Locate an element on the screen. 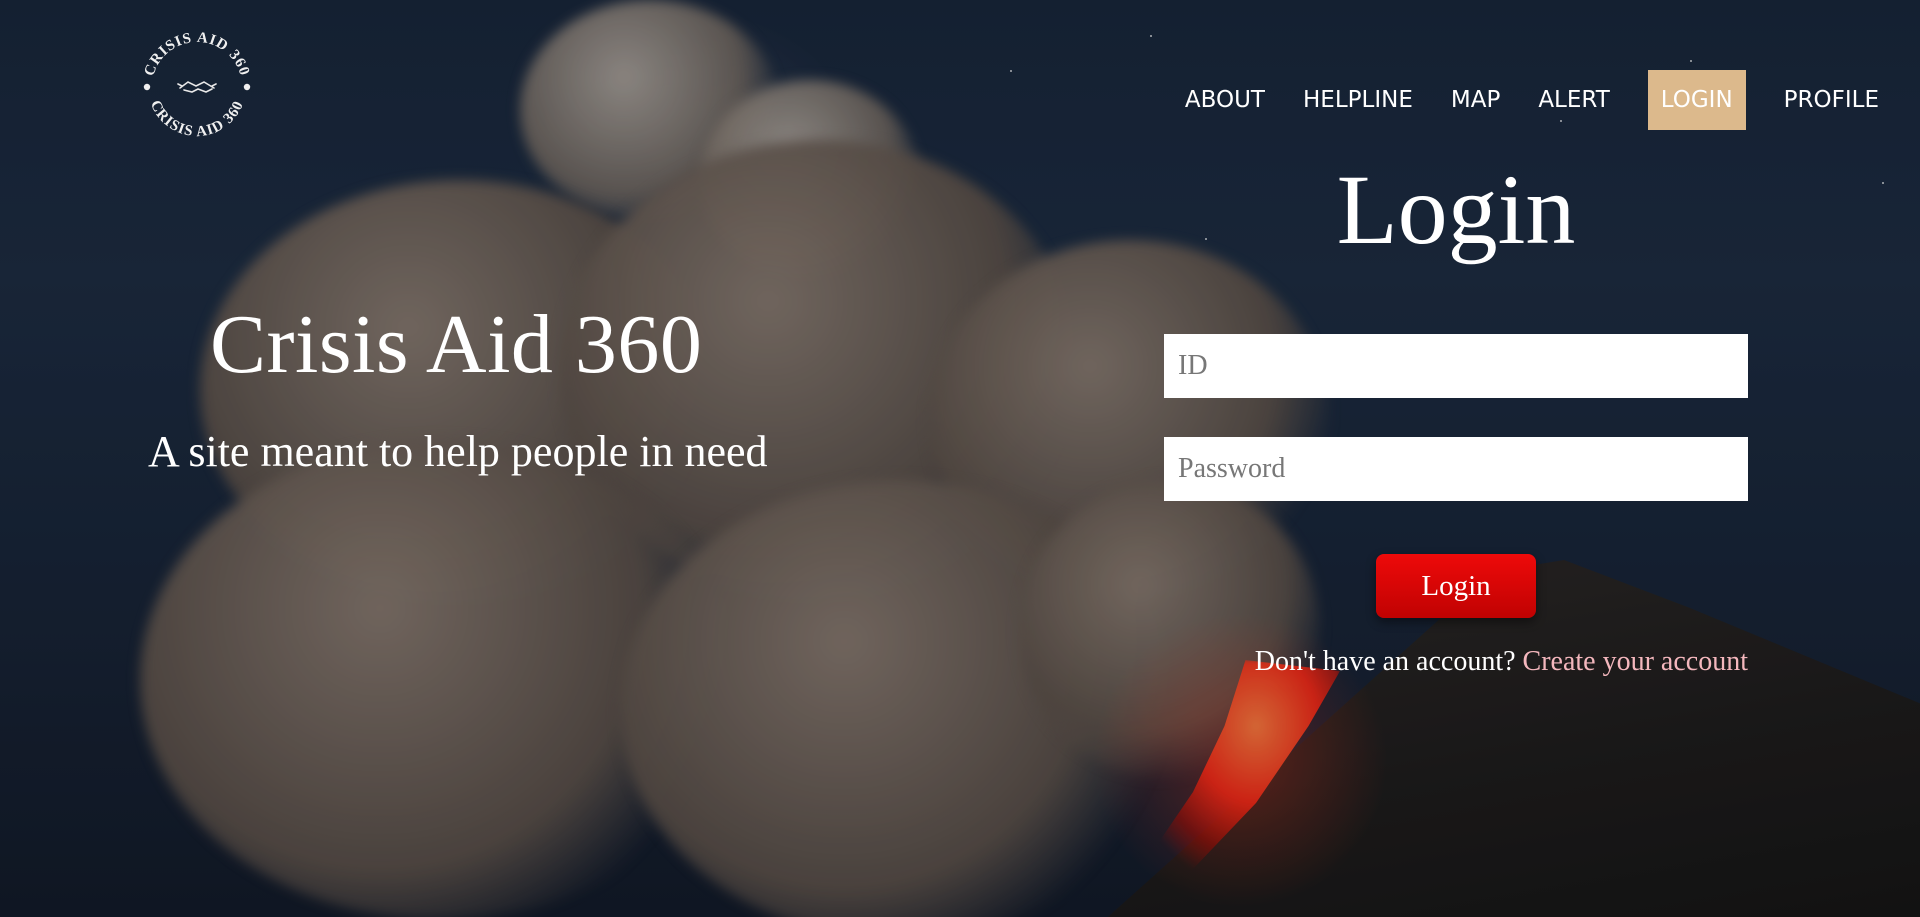  logo-badge: CRISIS AID 360 CRISIS AID 360 is located at coordinates (197, 85).